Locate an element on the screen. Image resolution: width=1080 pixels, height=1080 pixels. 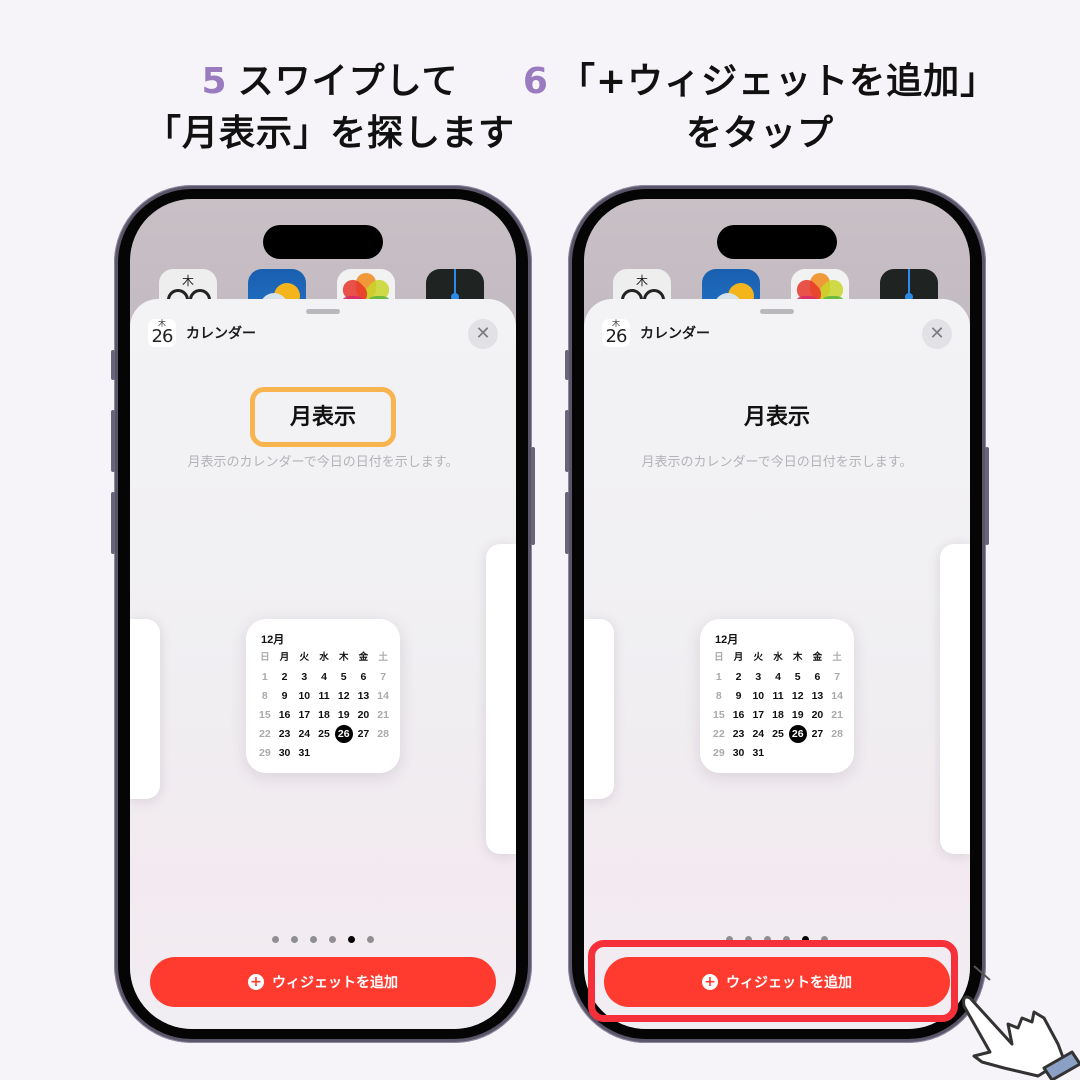
close-icon: ✕ is located at coordinates (483, 333).